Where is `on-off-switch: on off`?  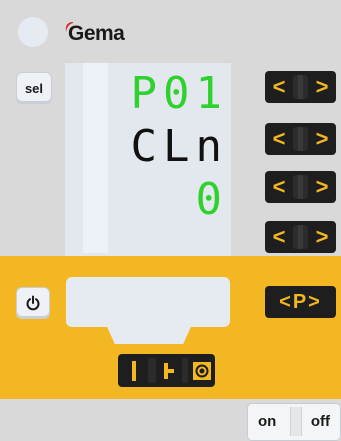
on-off-switch: on off is located at coordinates (294, 422).